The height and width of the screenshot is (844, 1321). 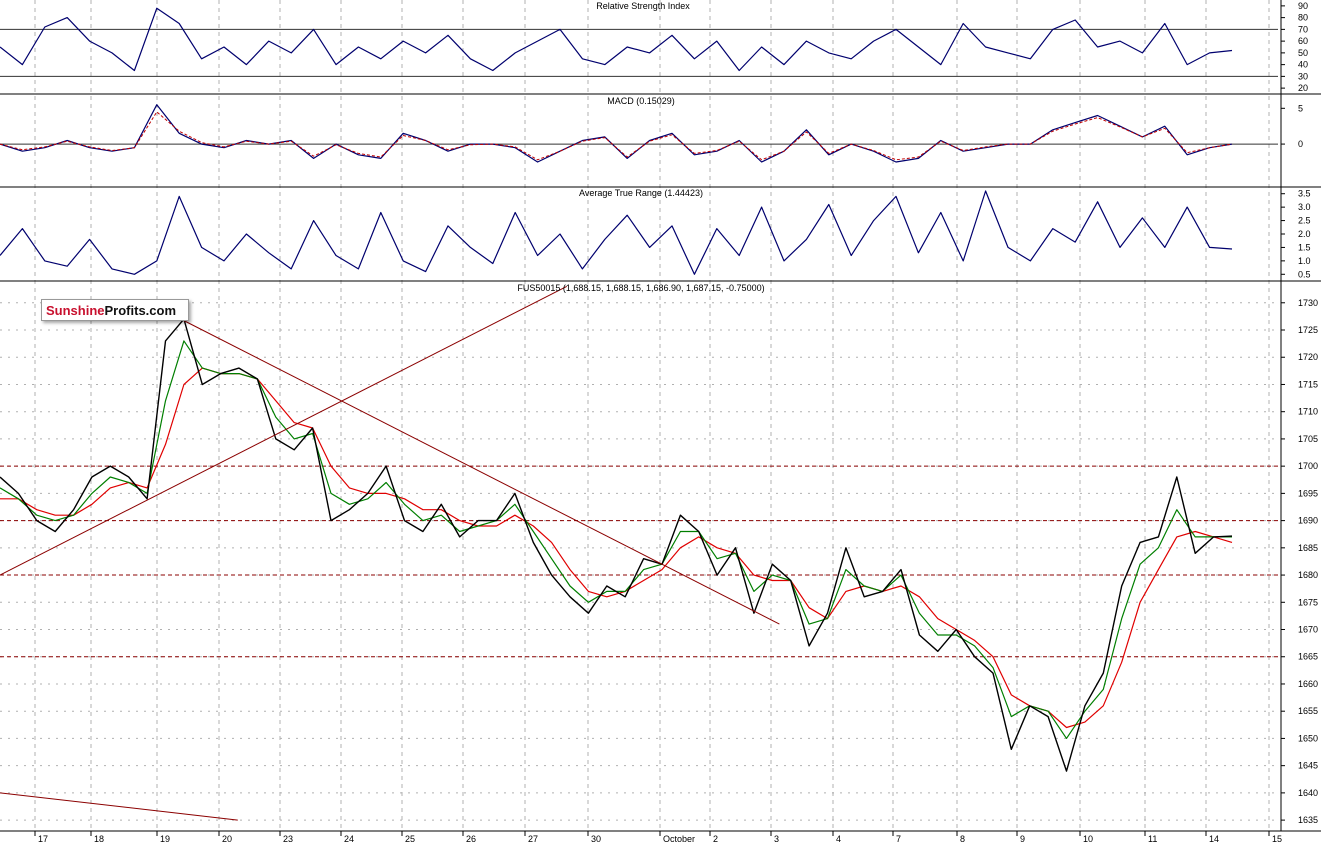 I want to click on x-tick-label: 30, so click(x=596, y=839).